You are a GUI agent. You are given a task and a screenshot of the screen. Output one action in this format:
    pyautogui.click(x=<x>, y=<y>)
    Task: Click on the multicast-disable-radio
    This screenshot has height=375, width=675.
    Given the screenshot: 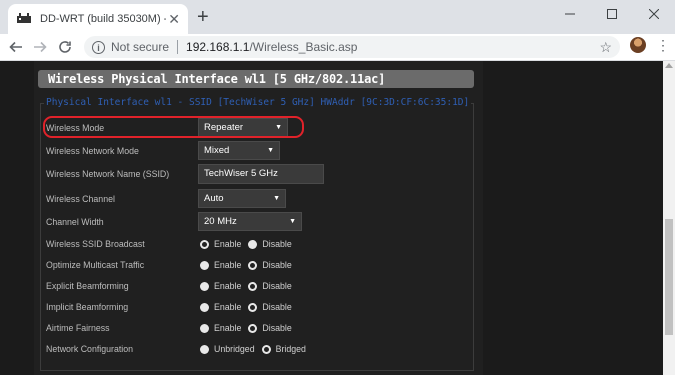 What is the action you would take?
    pyautogui.click(x=253, y=265)
    